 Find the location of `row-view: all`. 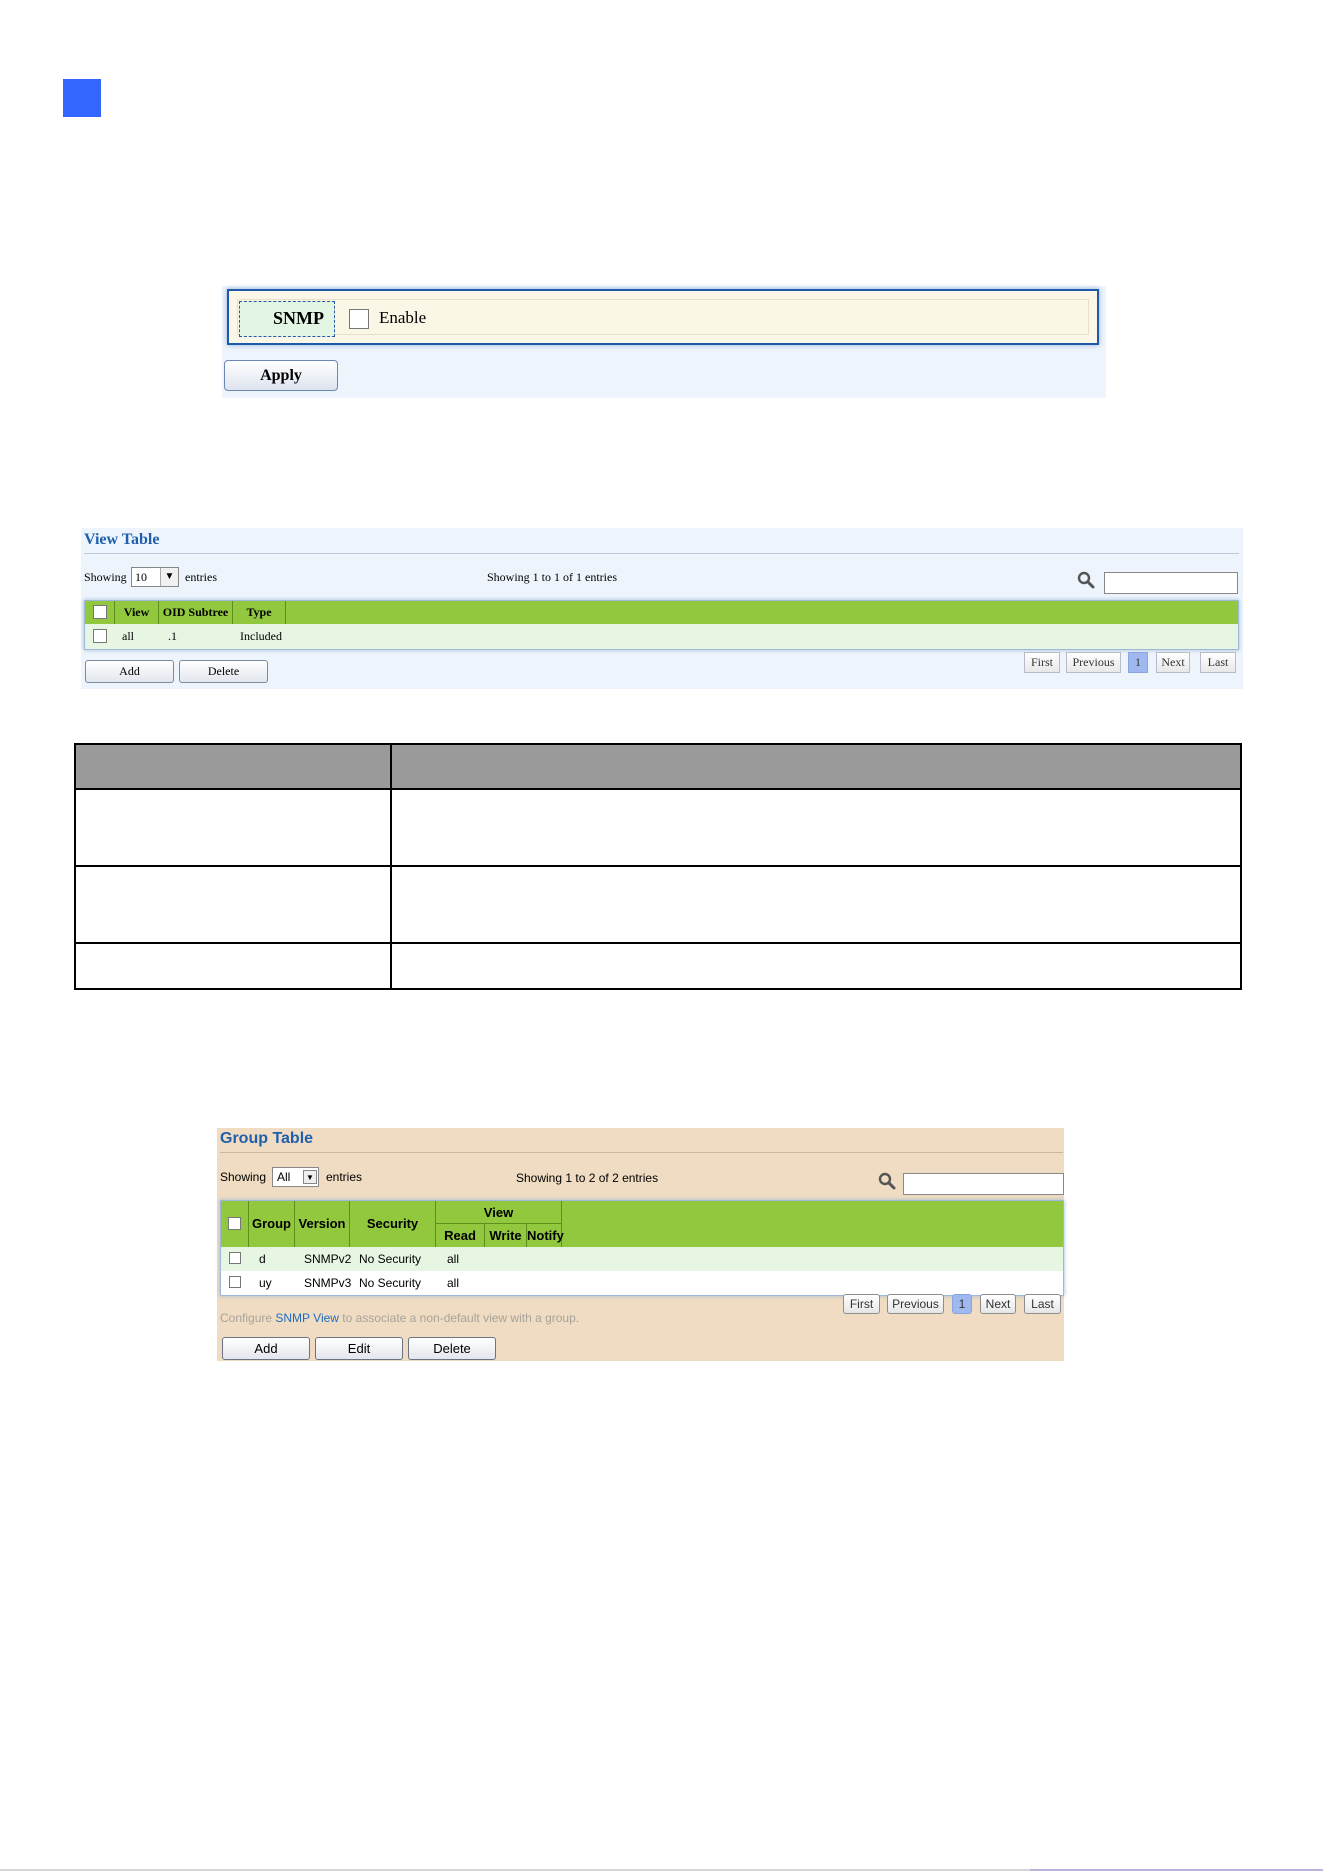

row-view: all is located at coordinates (128, 636).